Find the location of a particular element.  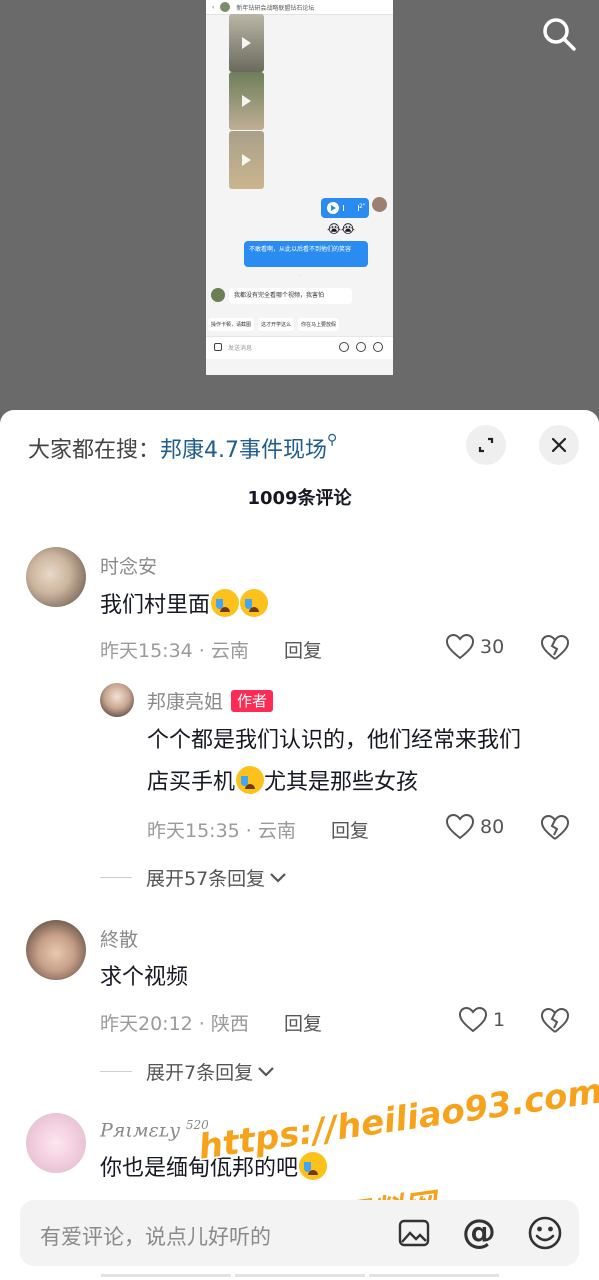

mention-icon: @ is located at coordinates (479, 1232).